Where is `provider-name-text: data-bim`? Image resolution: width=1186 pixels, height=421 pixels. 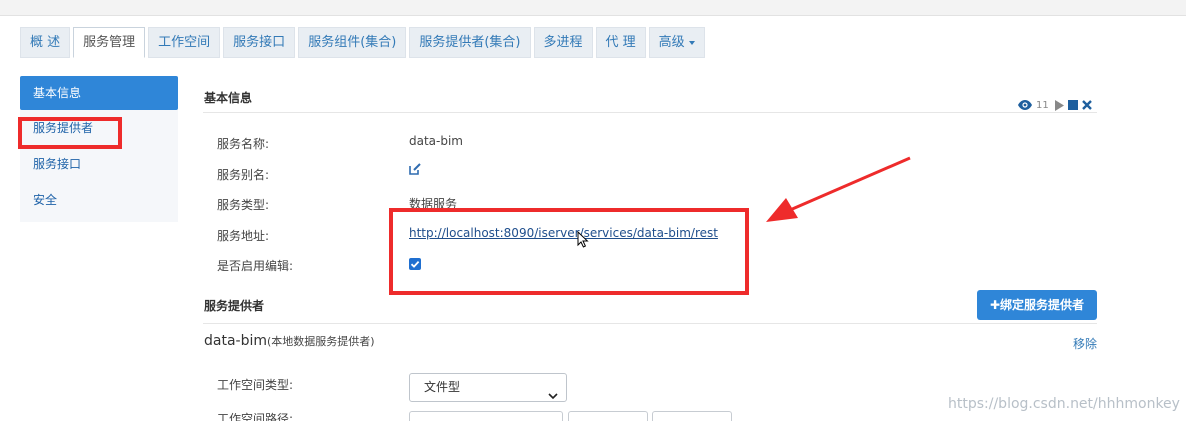 provider-name-text: data-bim is located at coordinates (235, 341).